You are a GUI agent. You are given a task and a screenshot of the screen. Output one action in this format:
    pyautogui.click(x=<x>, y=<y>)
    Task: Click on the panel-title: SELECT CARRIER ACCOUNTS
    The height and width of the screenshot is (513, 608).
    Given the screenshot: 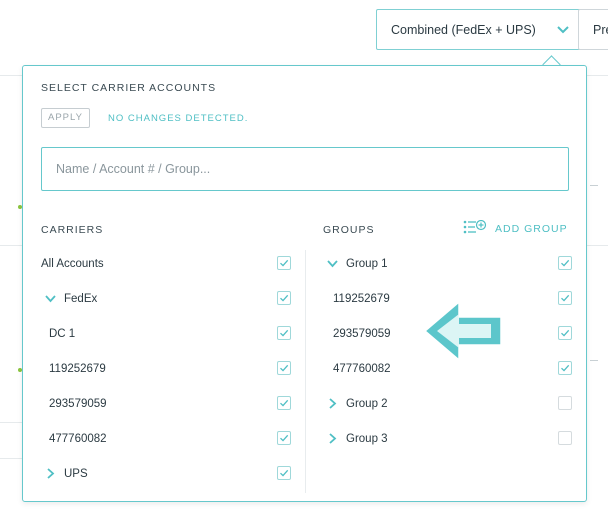 What is the action you would take?
    pyautogui.click(x=129, y=88)
    